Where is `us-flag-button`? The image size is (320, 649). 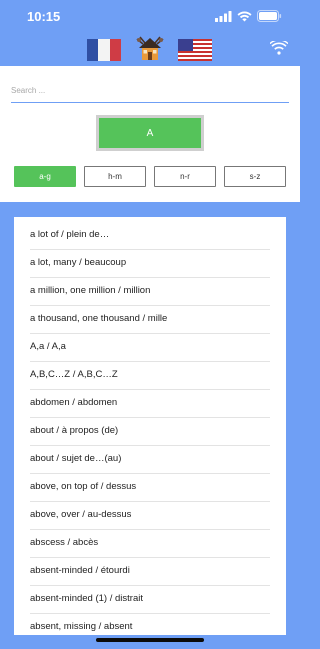 us-flag-button is located at coordinates (195, 50).